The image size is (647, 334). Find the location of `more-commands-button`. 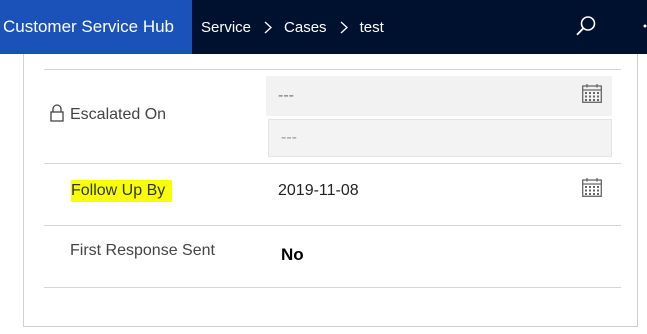

more-commands-button is located at coordinates (641, 26).